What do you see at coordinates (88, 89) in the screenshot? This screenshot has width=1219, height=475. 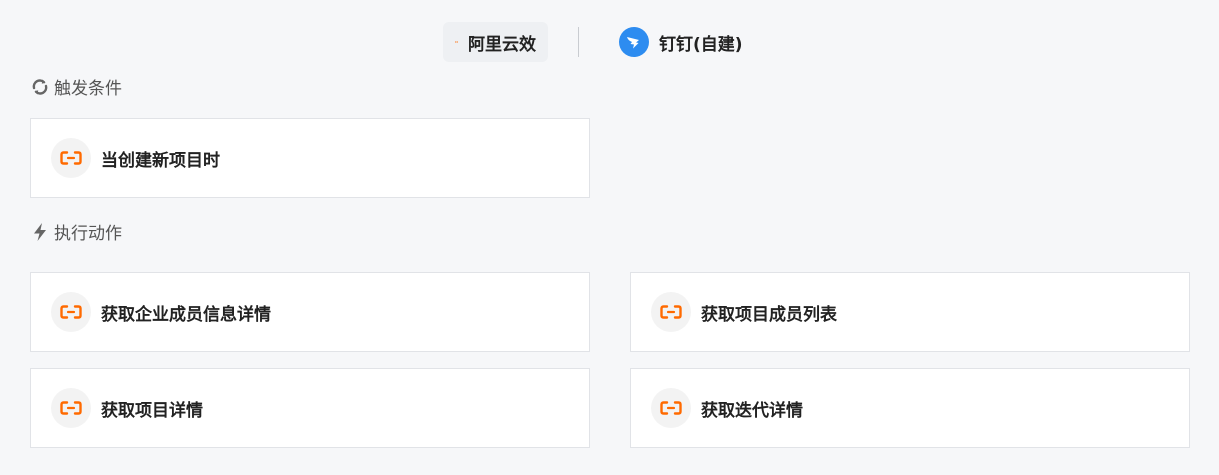 I see `trigger-section-label: 触发条件` at bounding box center [88, 89].